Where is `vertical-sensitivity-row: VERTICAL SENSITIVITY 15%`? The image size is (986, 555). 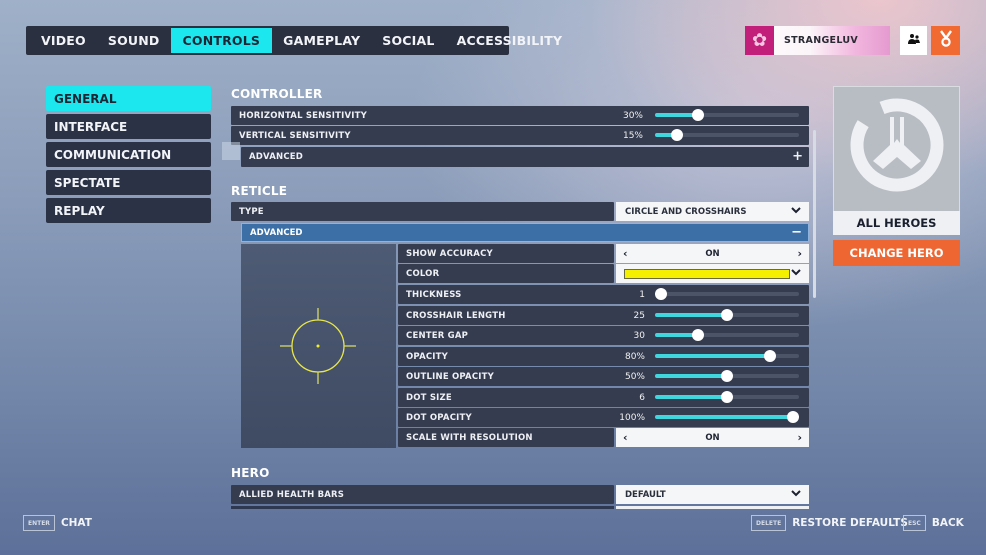 vertical-sensitivity-row: VERTICAL SENSITIVITY 15% is located at coordinates (520, 135).